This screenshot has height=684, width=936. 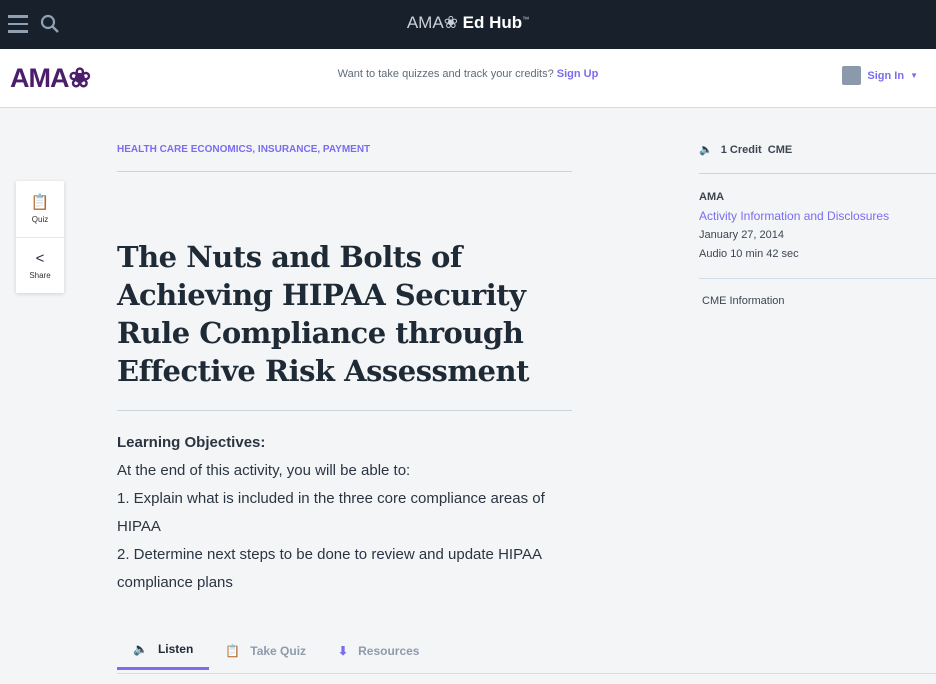 I want to click on sign-in-button: Sign In ▼, so click(x=880, y=75).